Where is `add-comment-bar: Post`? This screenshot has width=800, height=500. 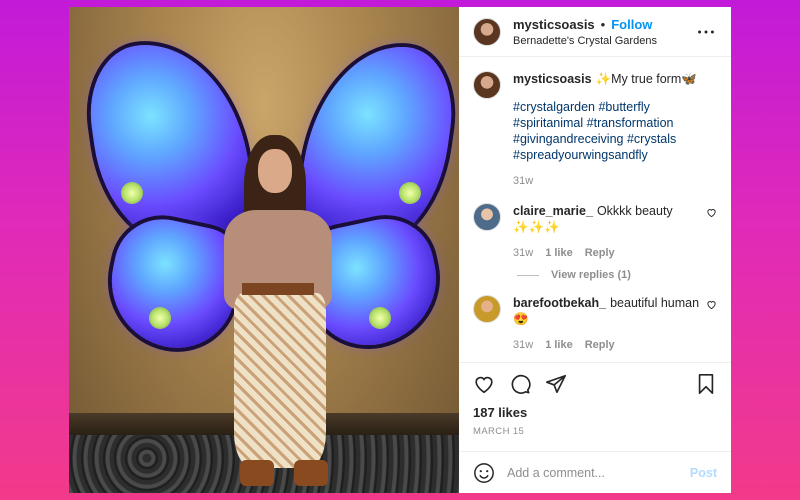
add-comment-bar: Post is located at coordinates (595, 472).